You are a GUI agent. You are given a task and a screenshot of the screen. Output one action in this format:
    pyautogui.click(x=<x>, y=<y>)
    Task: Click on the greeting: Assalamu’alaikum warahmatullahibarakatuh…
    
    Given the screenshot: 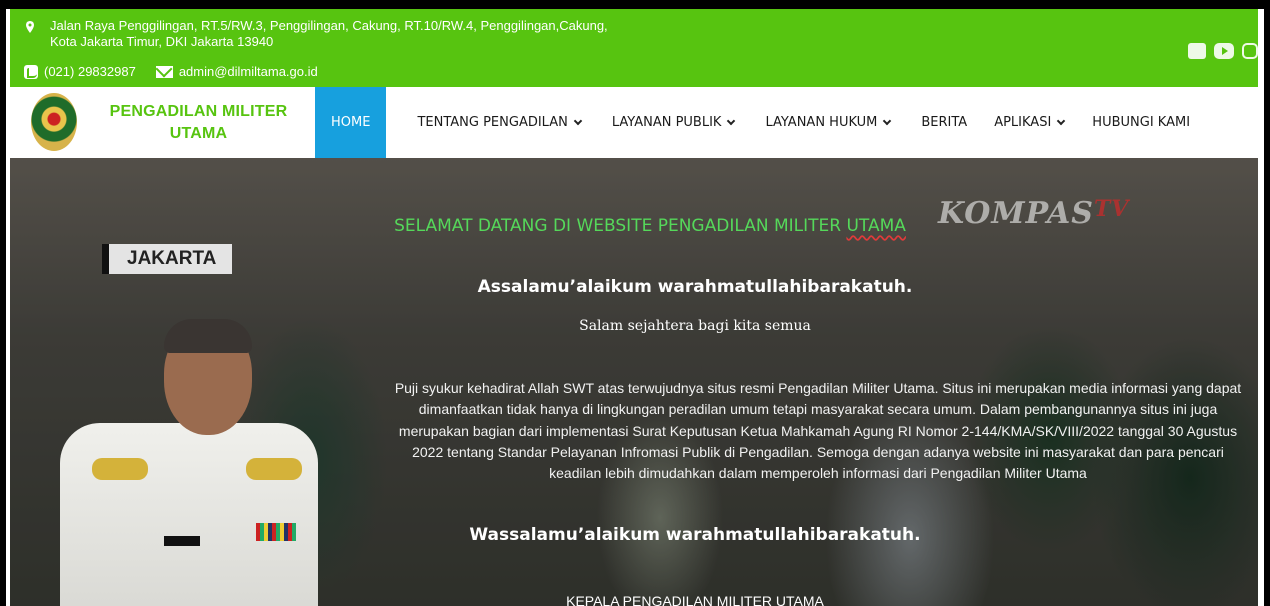 What is the action you would take?
    pyautogui.click(x=695, y=287)
    